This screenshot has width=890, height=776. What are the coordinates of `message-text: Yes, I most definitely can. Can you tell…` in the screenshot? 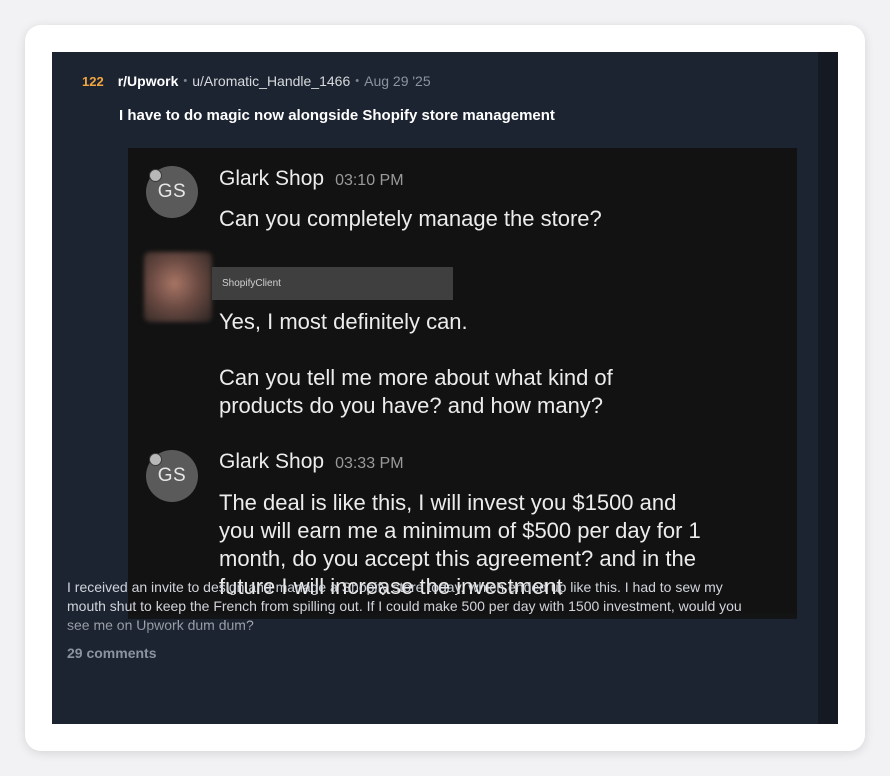 It's located at (416, 363).